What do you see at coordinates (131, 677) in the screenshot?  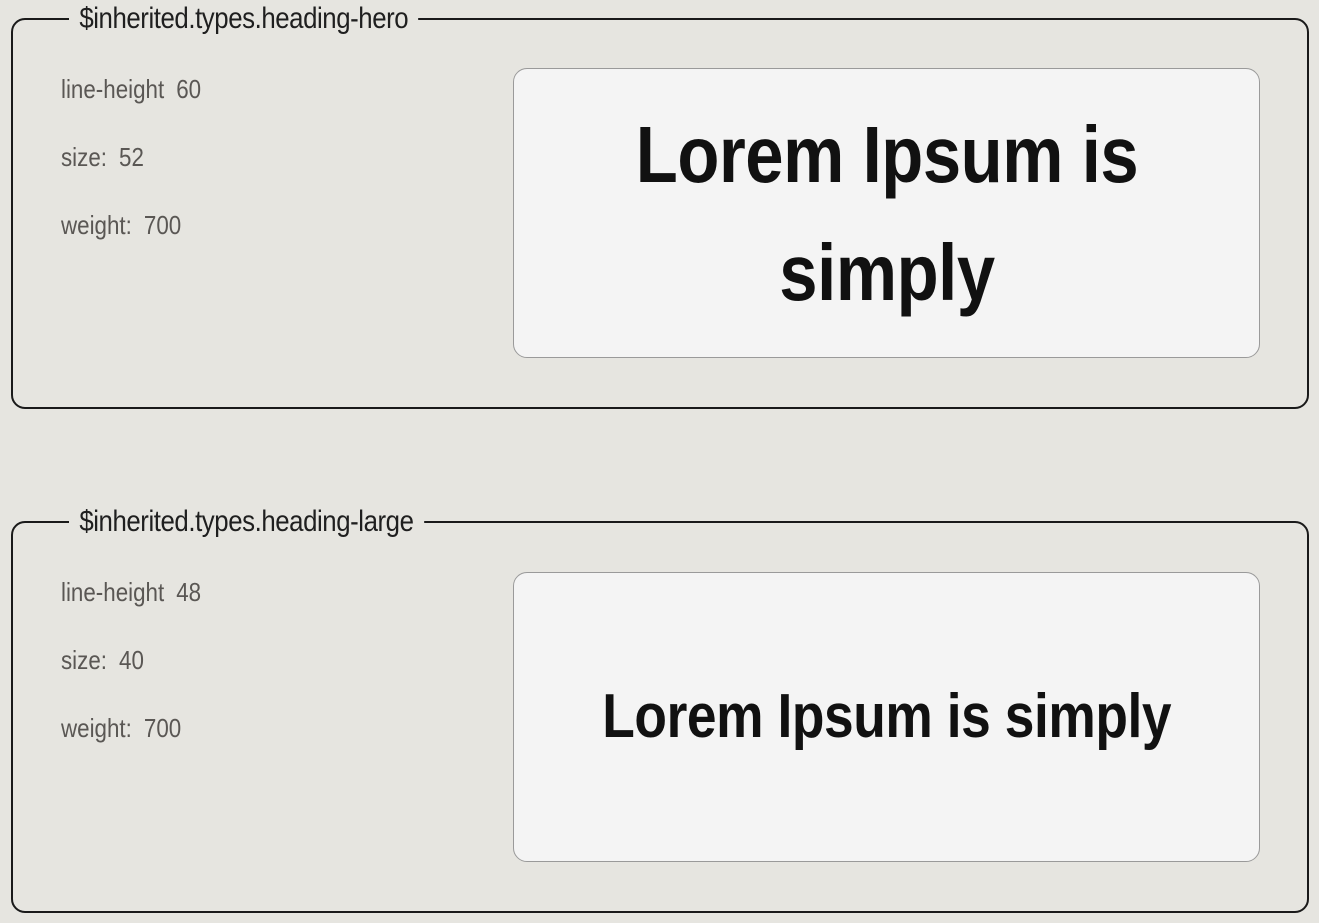 I see `property-size: size: 40` at bounding box center [131, 677].